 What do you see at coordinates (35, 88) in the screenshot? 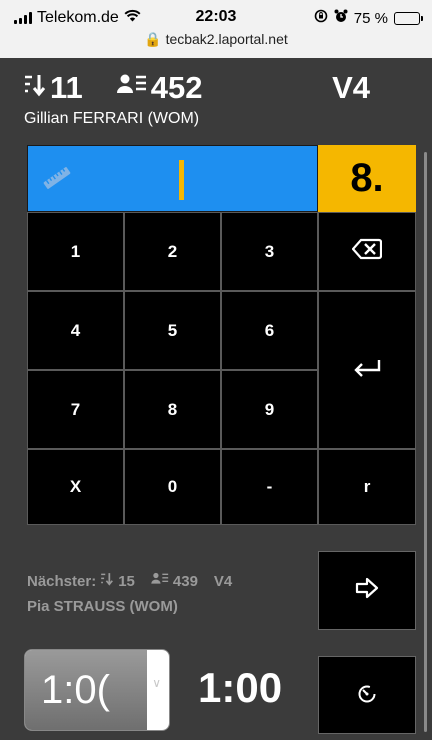
I see `order-sort-icon` at bounding box center [35, 88].